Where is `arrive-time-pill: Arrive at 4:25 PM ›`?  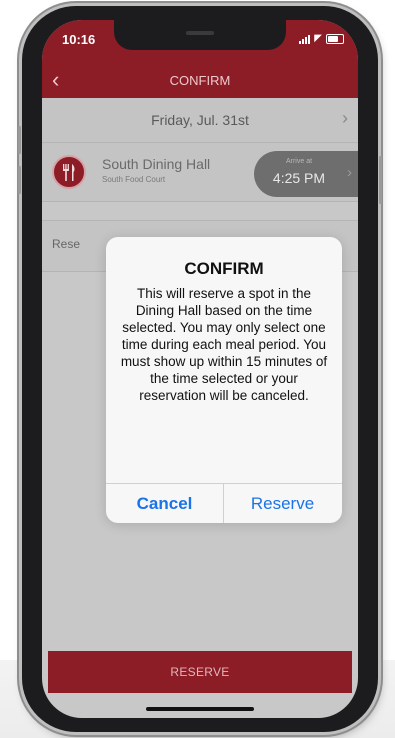 arrive-time-pill: Arrive at 4:25 PM › is located at coordinates (306, 174).